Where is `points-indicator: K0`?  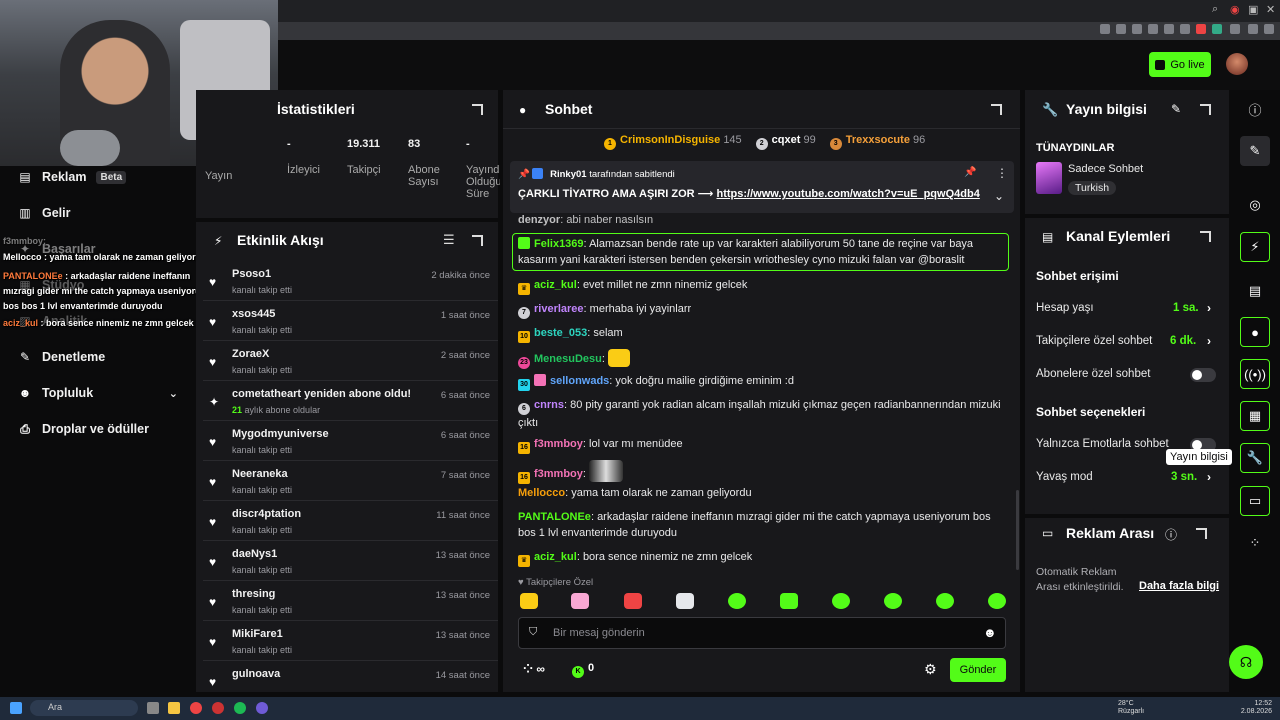 points-indicator: K0 is located at coordinates (583, 670).